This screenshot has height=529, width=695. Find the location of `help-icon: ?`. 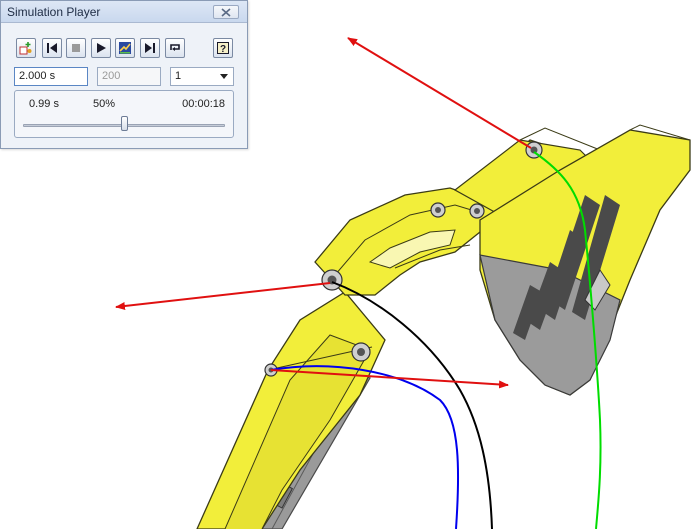

help-icon: ? is located at coordinates (223, 48).